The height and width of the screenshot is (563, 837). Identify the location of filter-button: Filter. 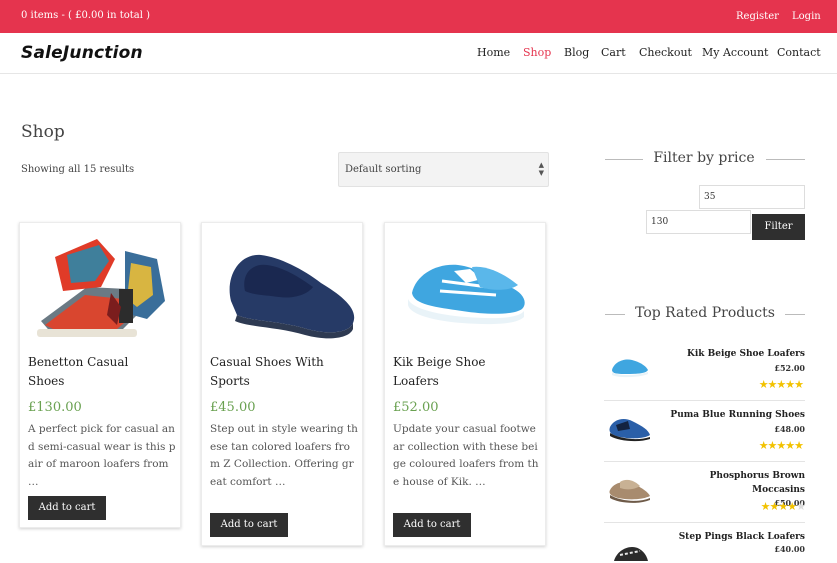
(778, 227).